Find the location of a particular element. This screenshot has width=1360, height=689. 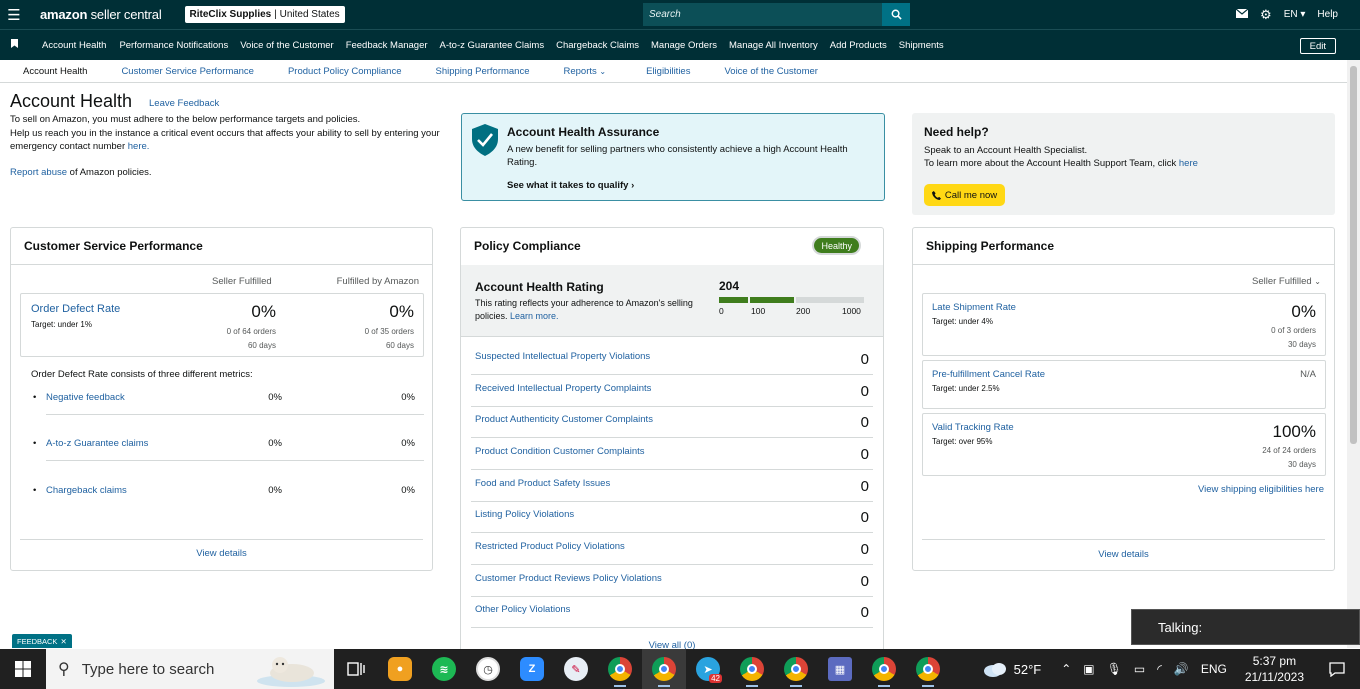

edit-nav-button: Edit is located at coordinates (1317, 46).